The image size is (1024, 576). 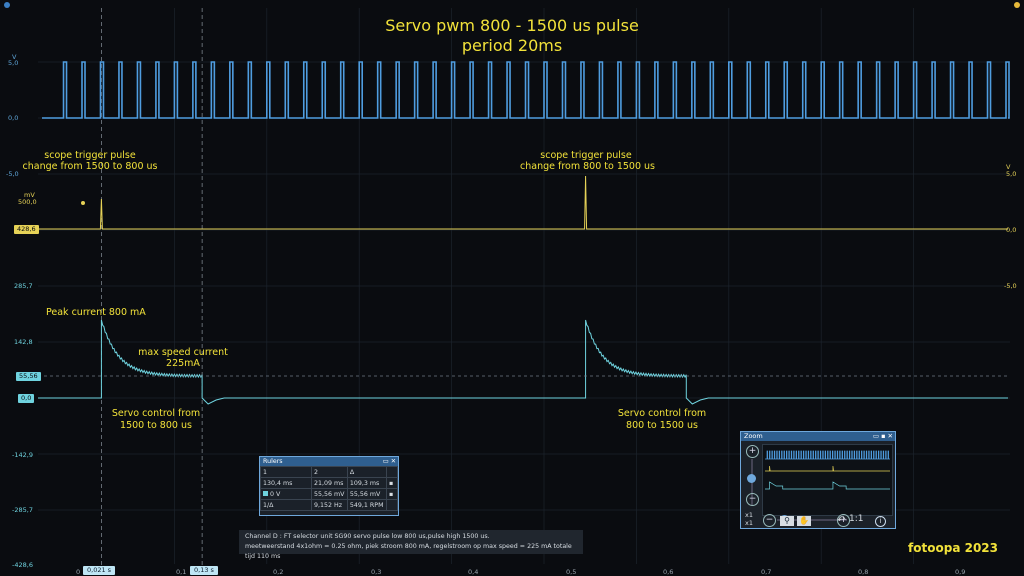 I want to click on channel-d-zero-tag: 0,0, so click(x=26, y=398).